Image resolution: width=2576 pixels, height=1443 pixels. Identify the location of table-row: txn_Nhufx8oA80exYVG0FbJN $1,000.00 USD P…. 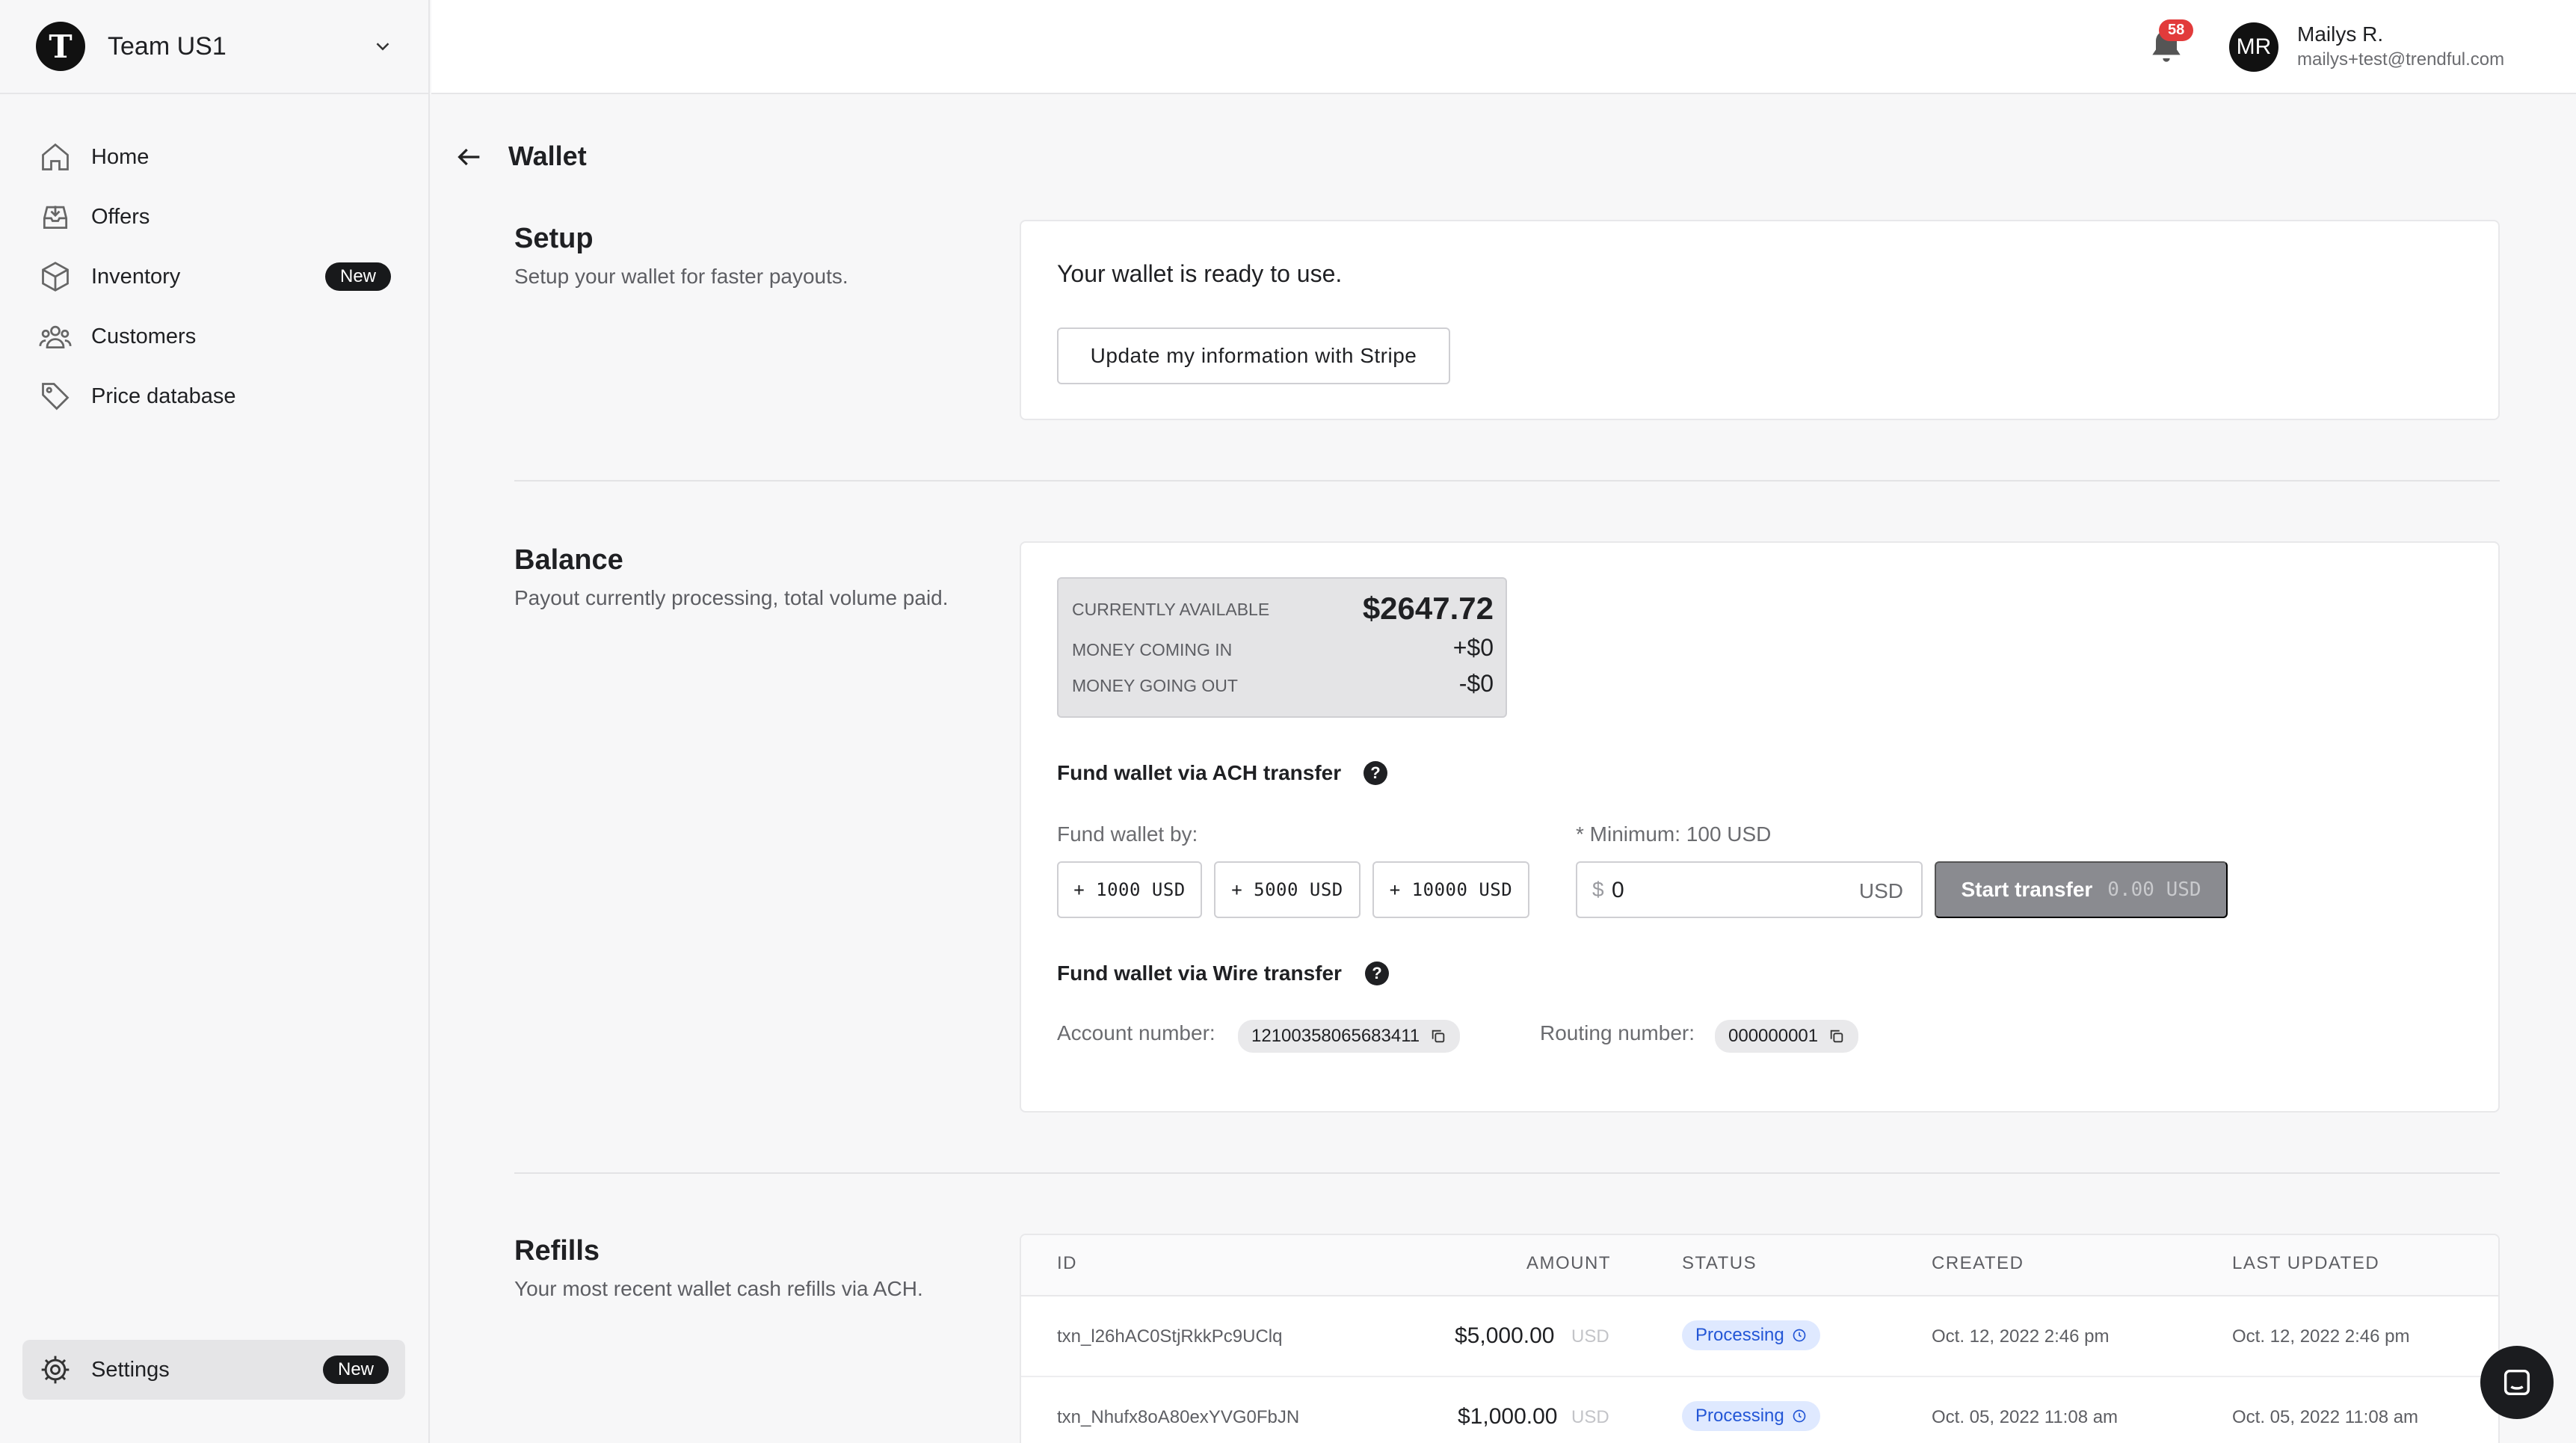
(1759, 1410).